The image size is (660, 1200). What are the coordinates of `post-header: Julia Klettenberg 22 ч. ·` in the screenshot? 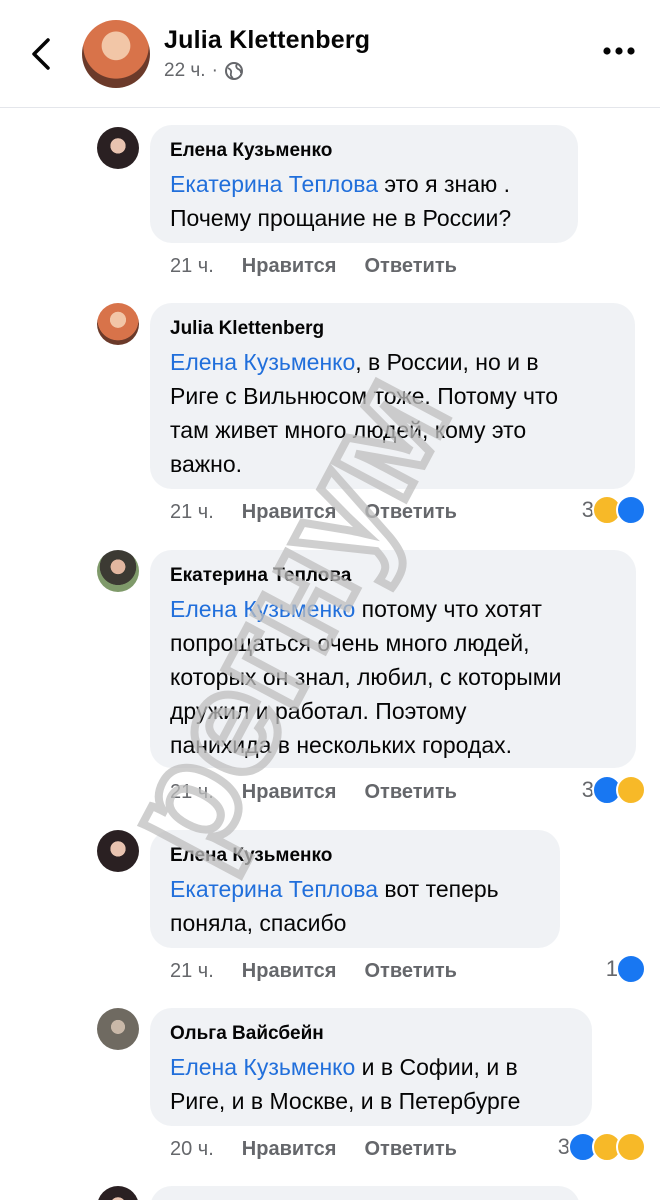 It's located at (330, 54).